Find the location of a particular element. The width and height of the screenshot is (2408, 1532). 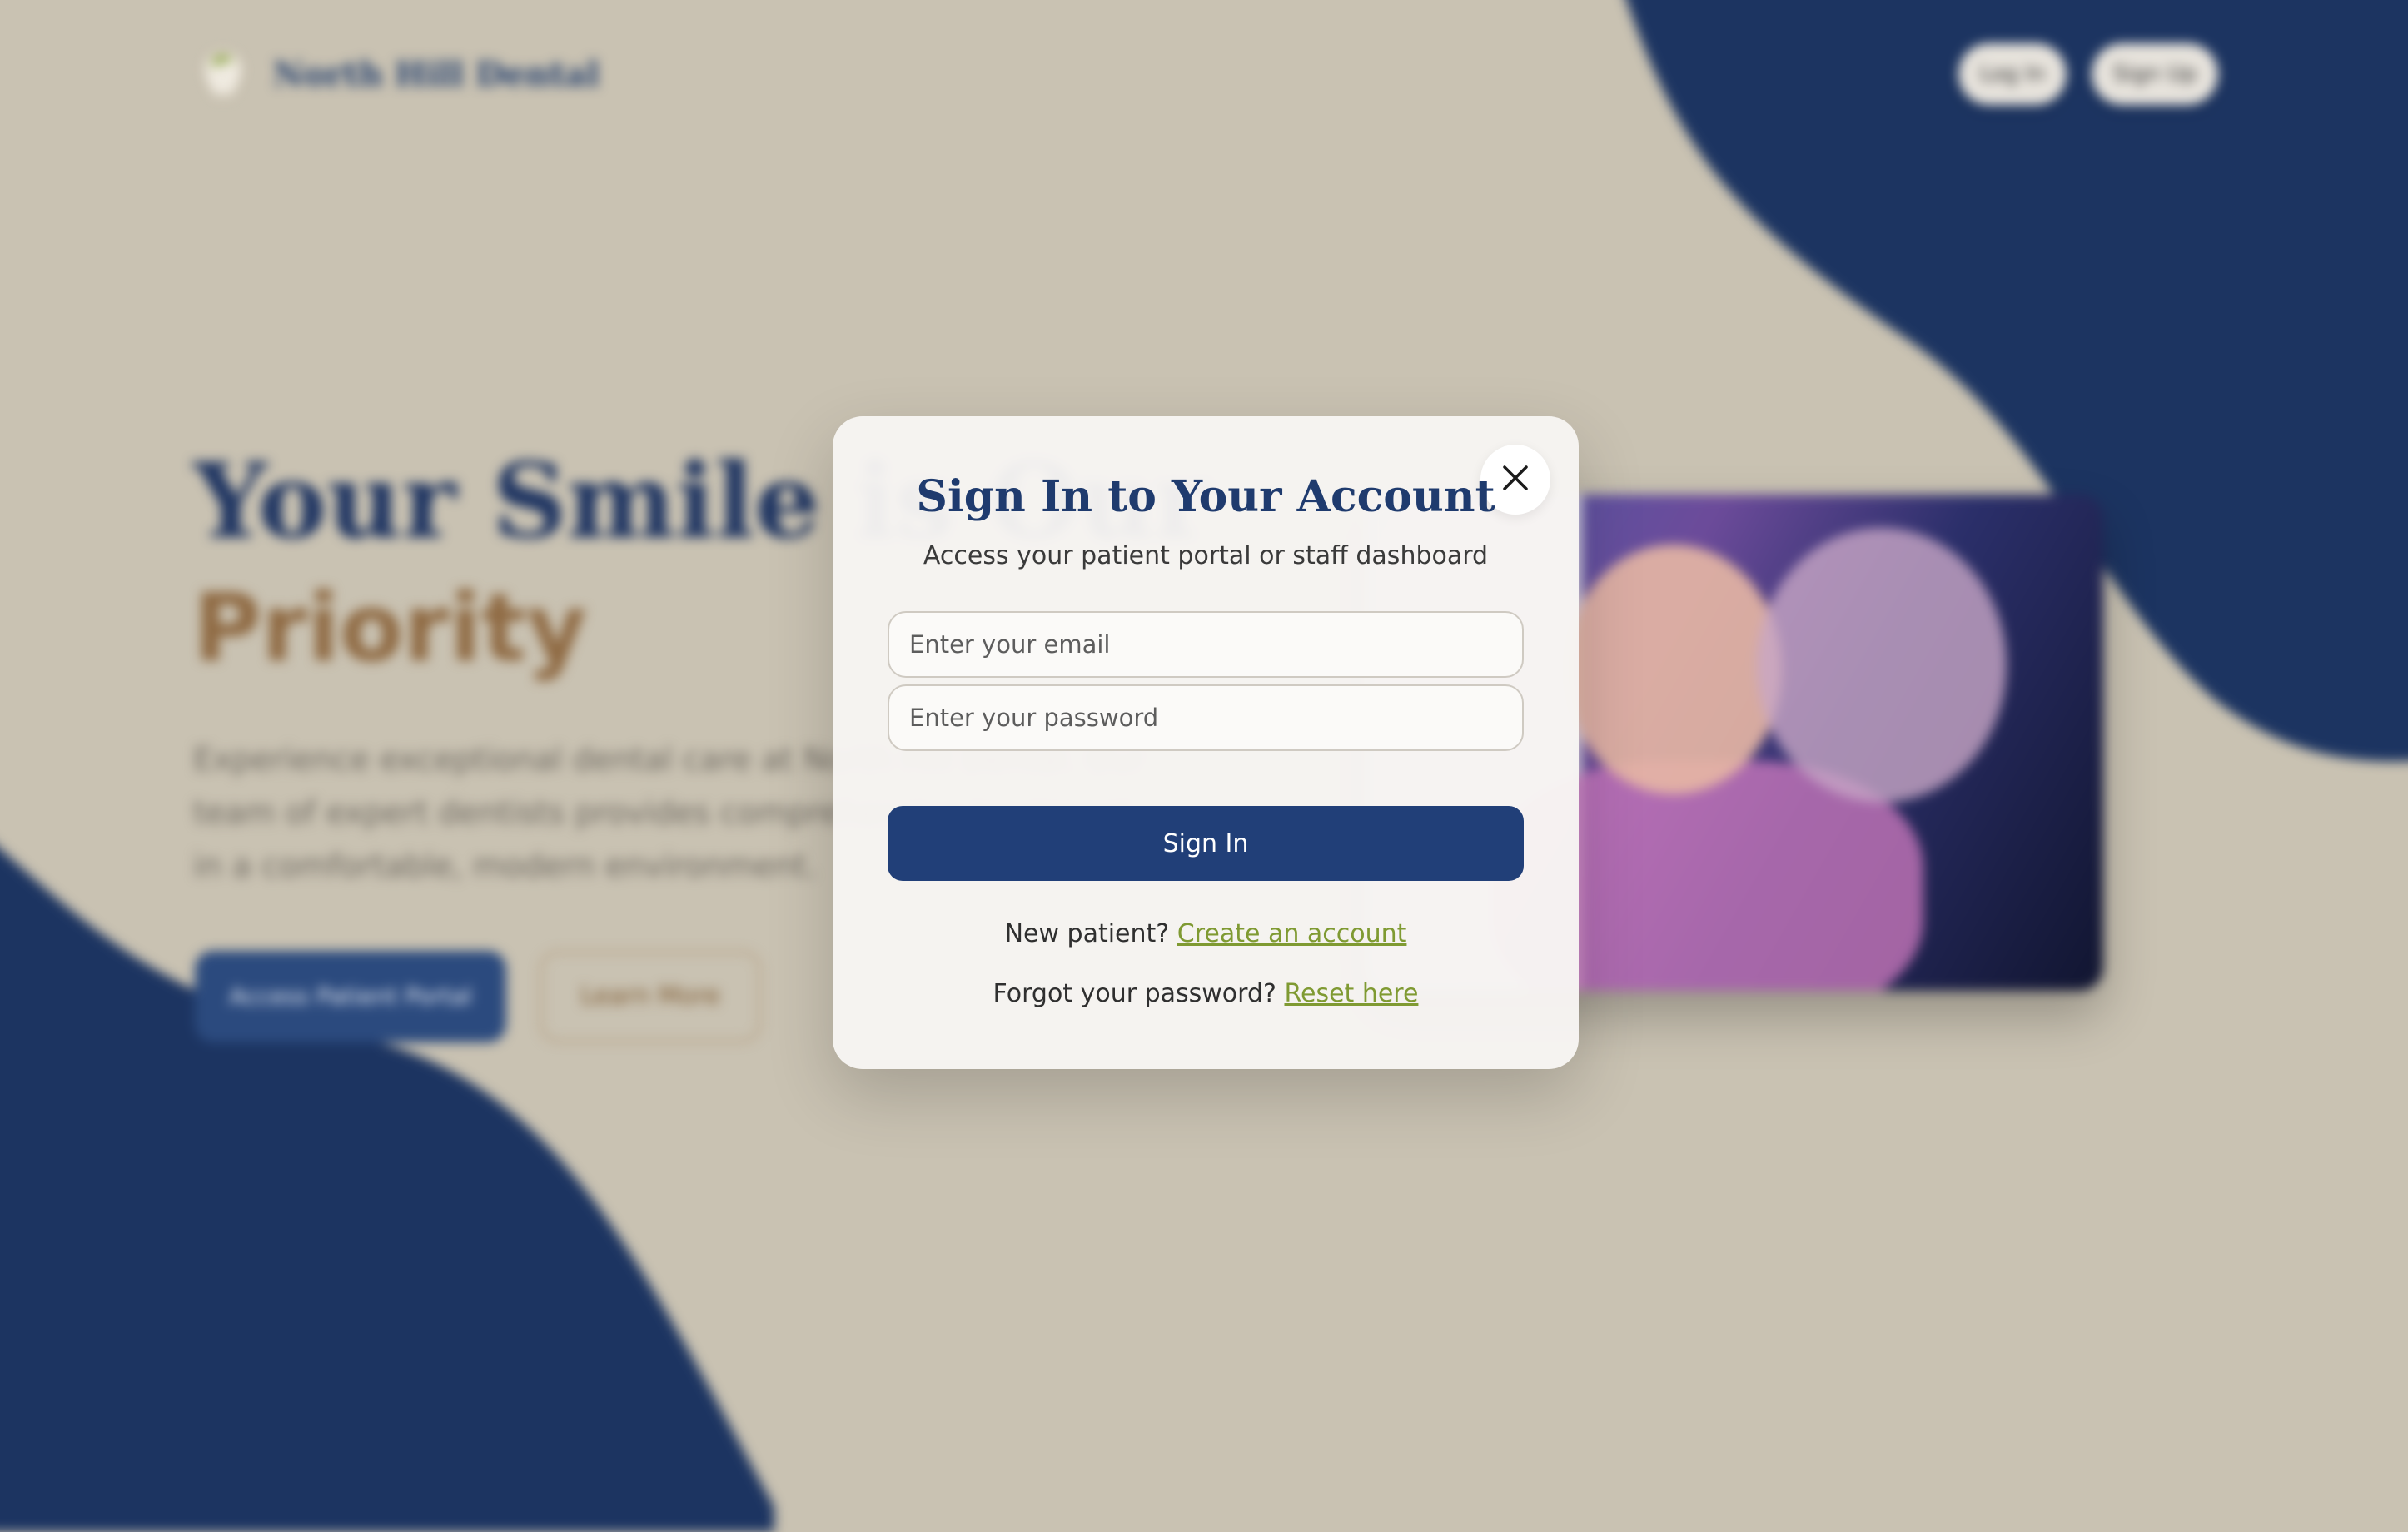

email-field is located at coordinates (1206, 644).